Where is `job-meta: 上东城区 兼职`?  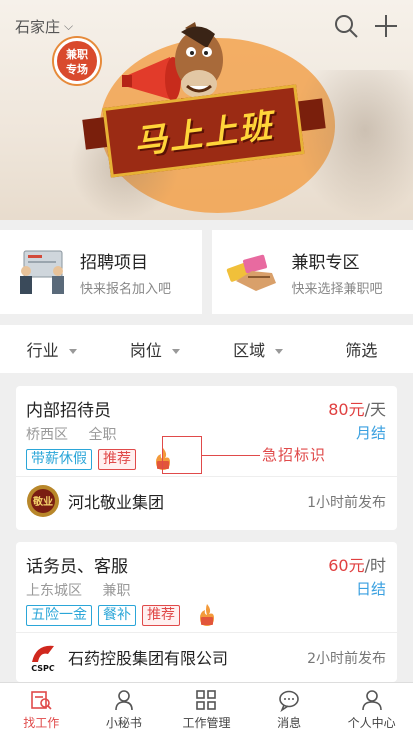 job-meta: 上东城区 兼职 is located at coordinates (86, 590).